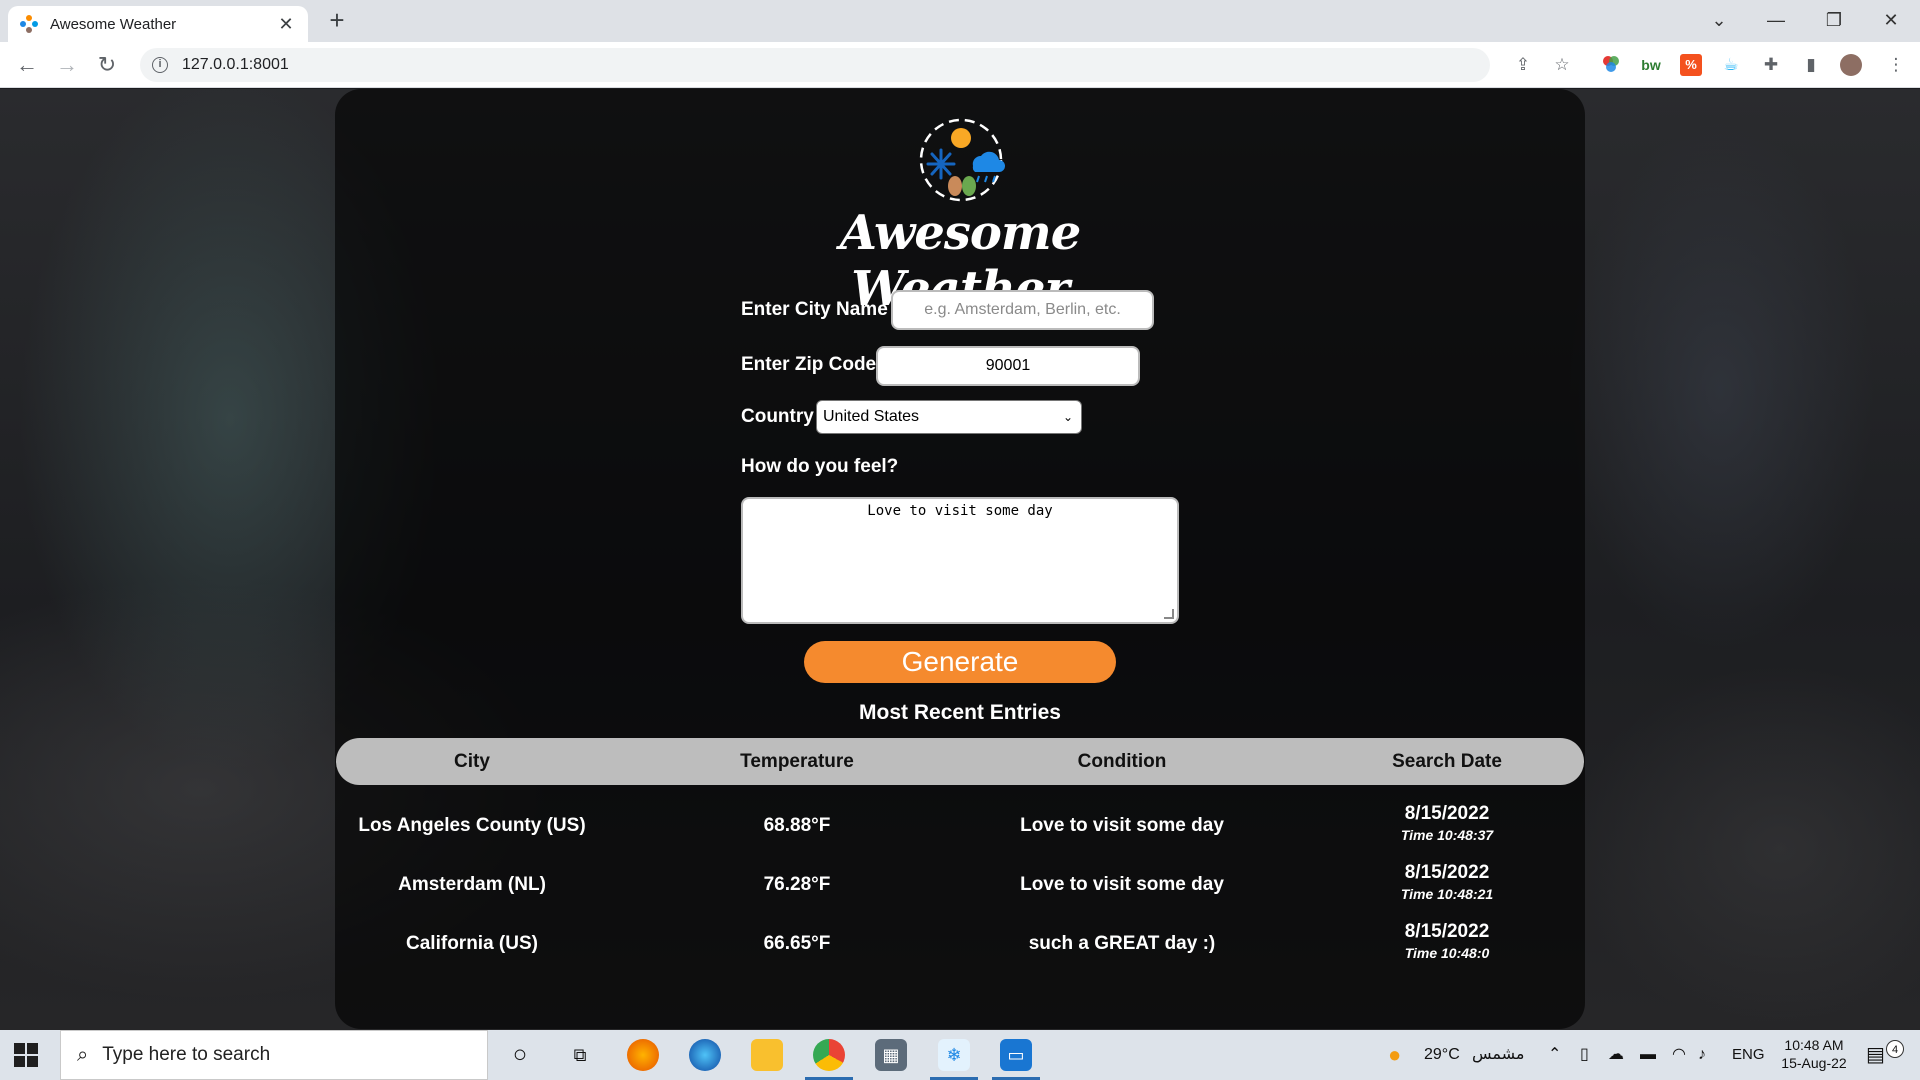  Describe the element at coordinates (829, 1055) in the screenshot. I see `chrome-icon` at that location.